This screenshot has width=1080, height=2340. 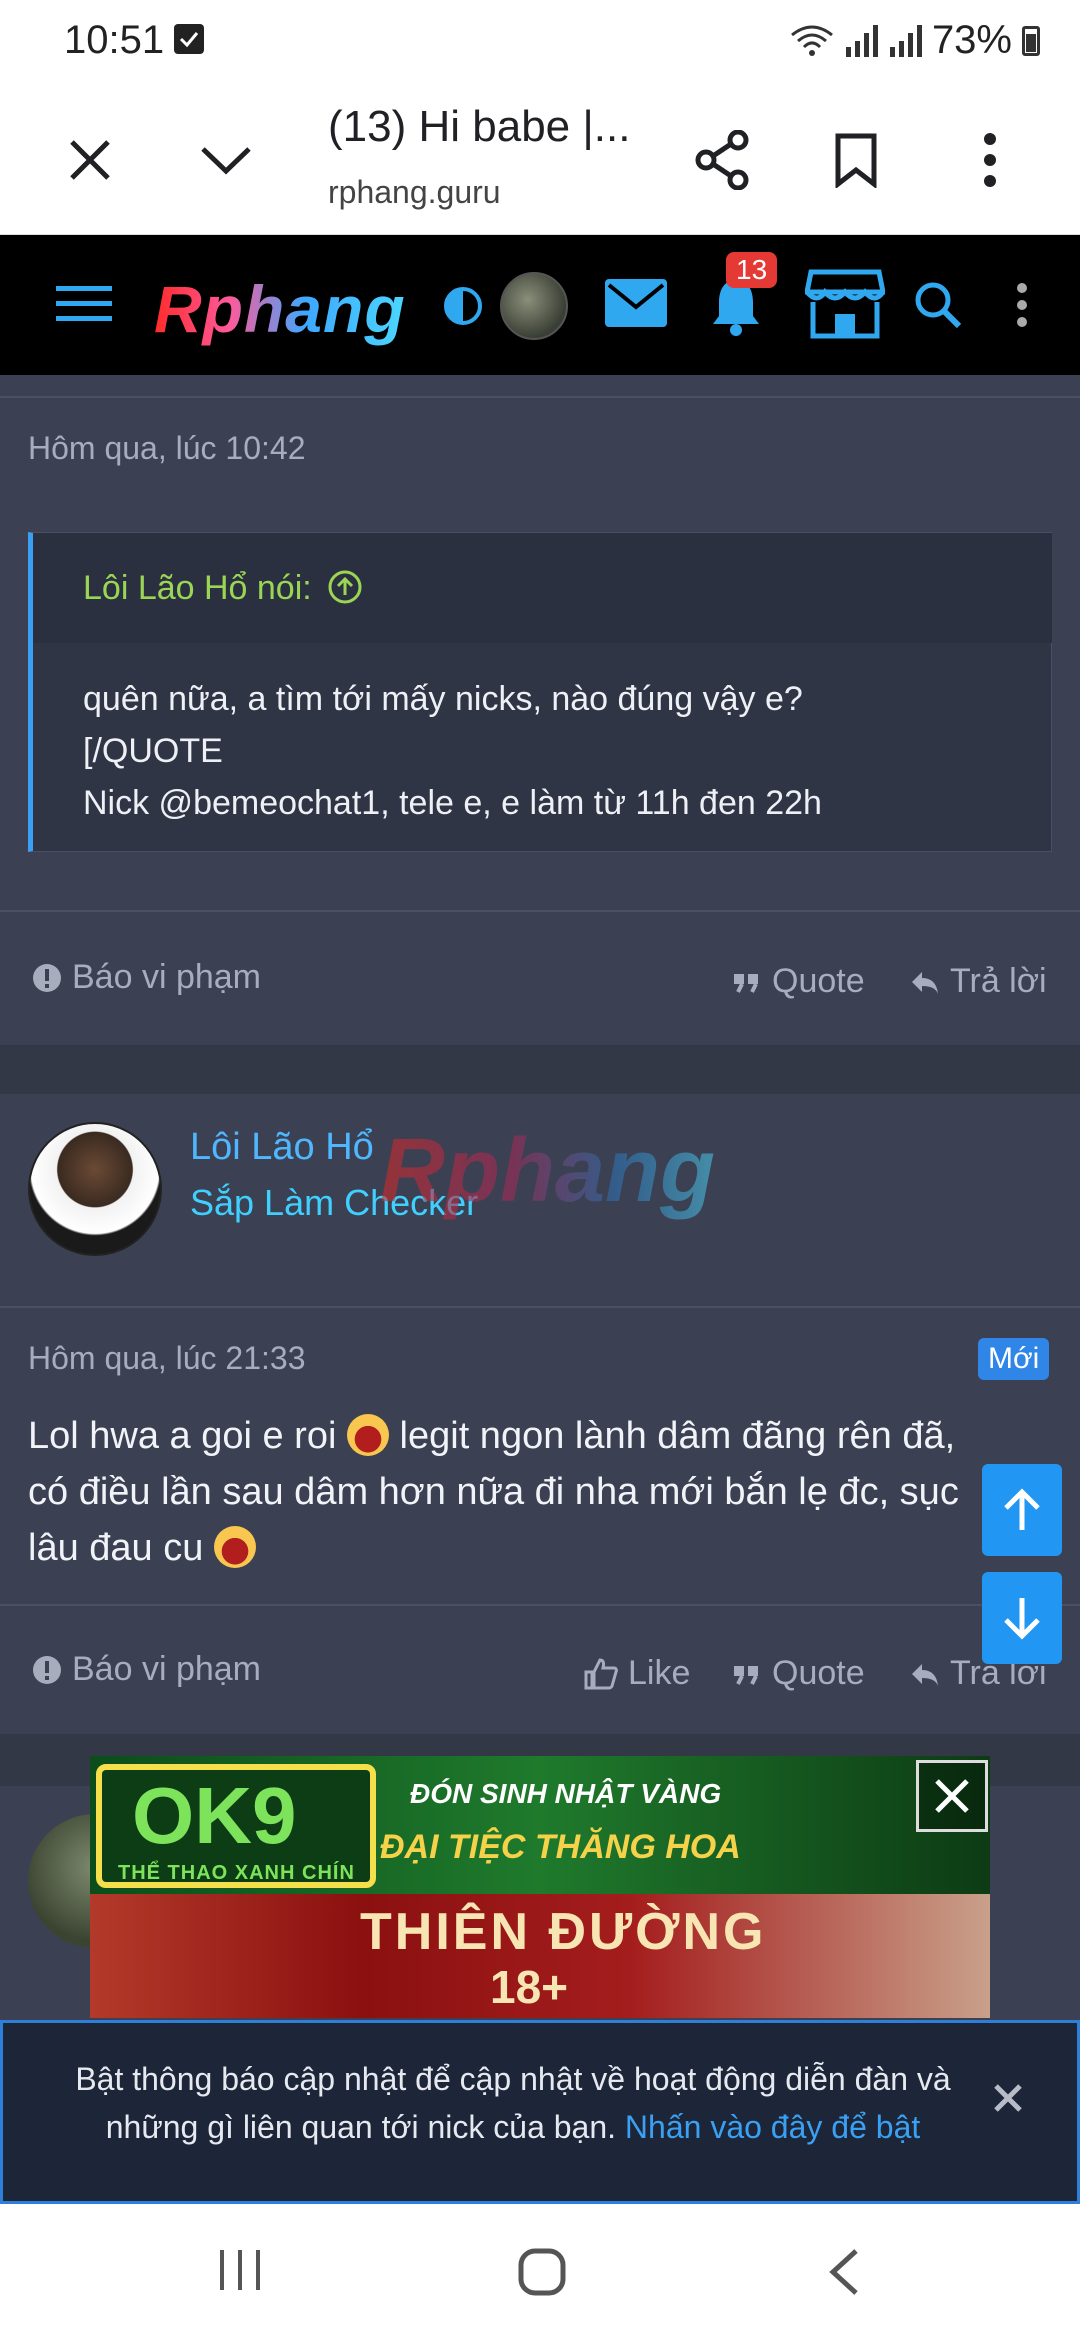 I want to click on site-watermark: Rphang, so click(x=547, y=1171).